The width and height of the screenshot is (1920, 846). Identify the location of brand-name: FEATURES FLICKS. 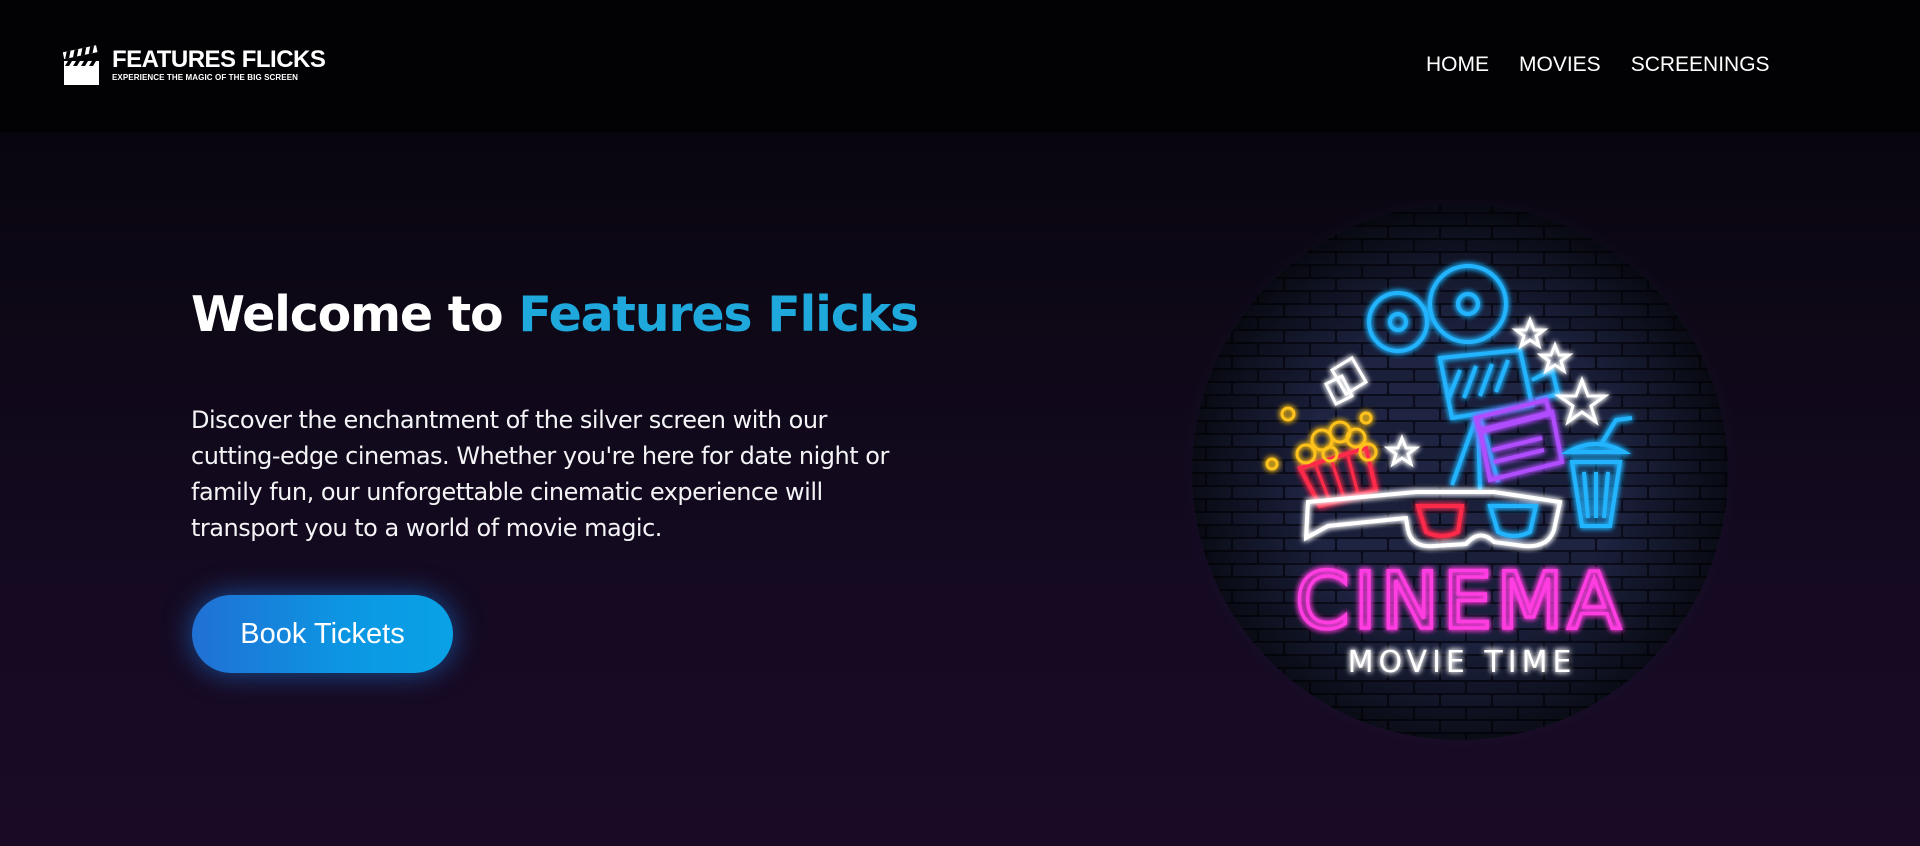
(219, 59).